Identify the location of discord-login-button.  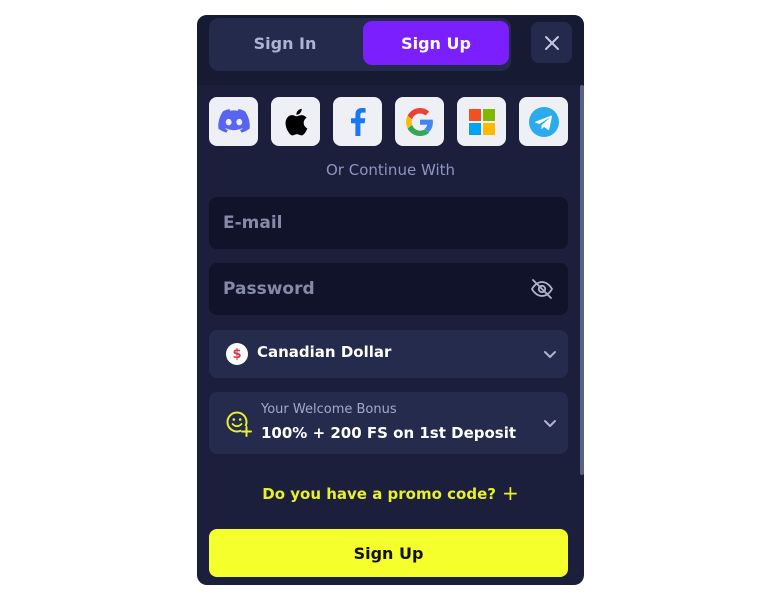
(233, 121).